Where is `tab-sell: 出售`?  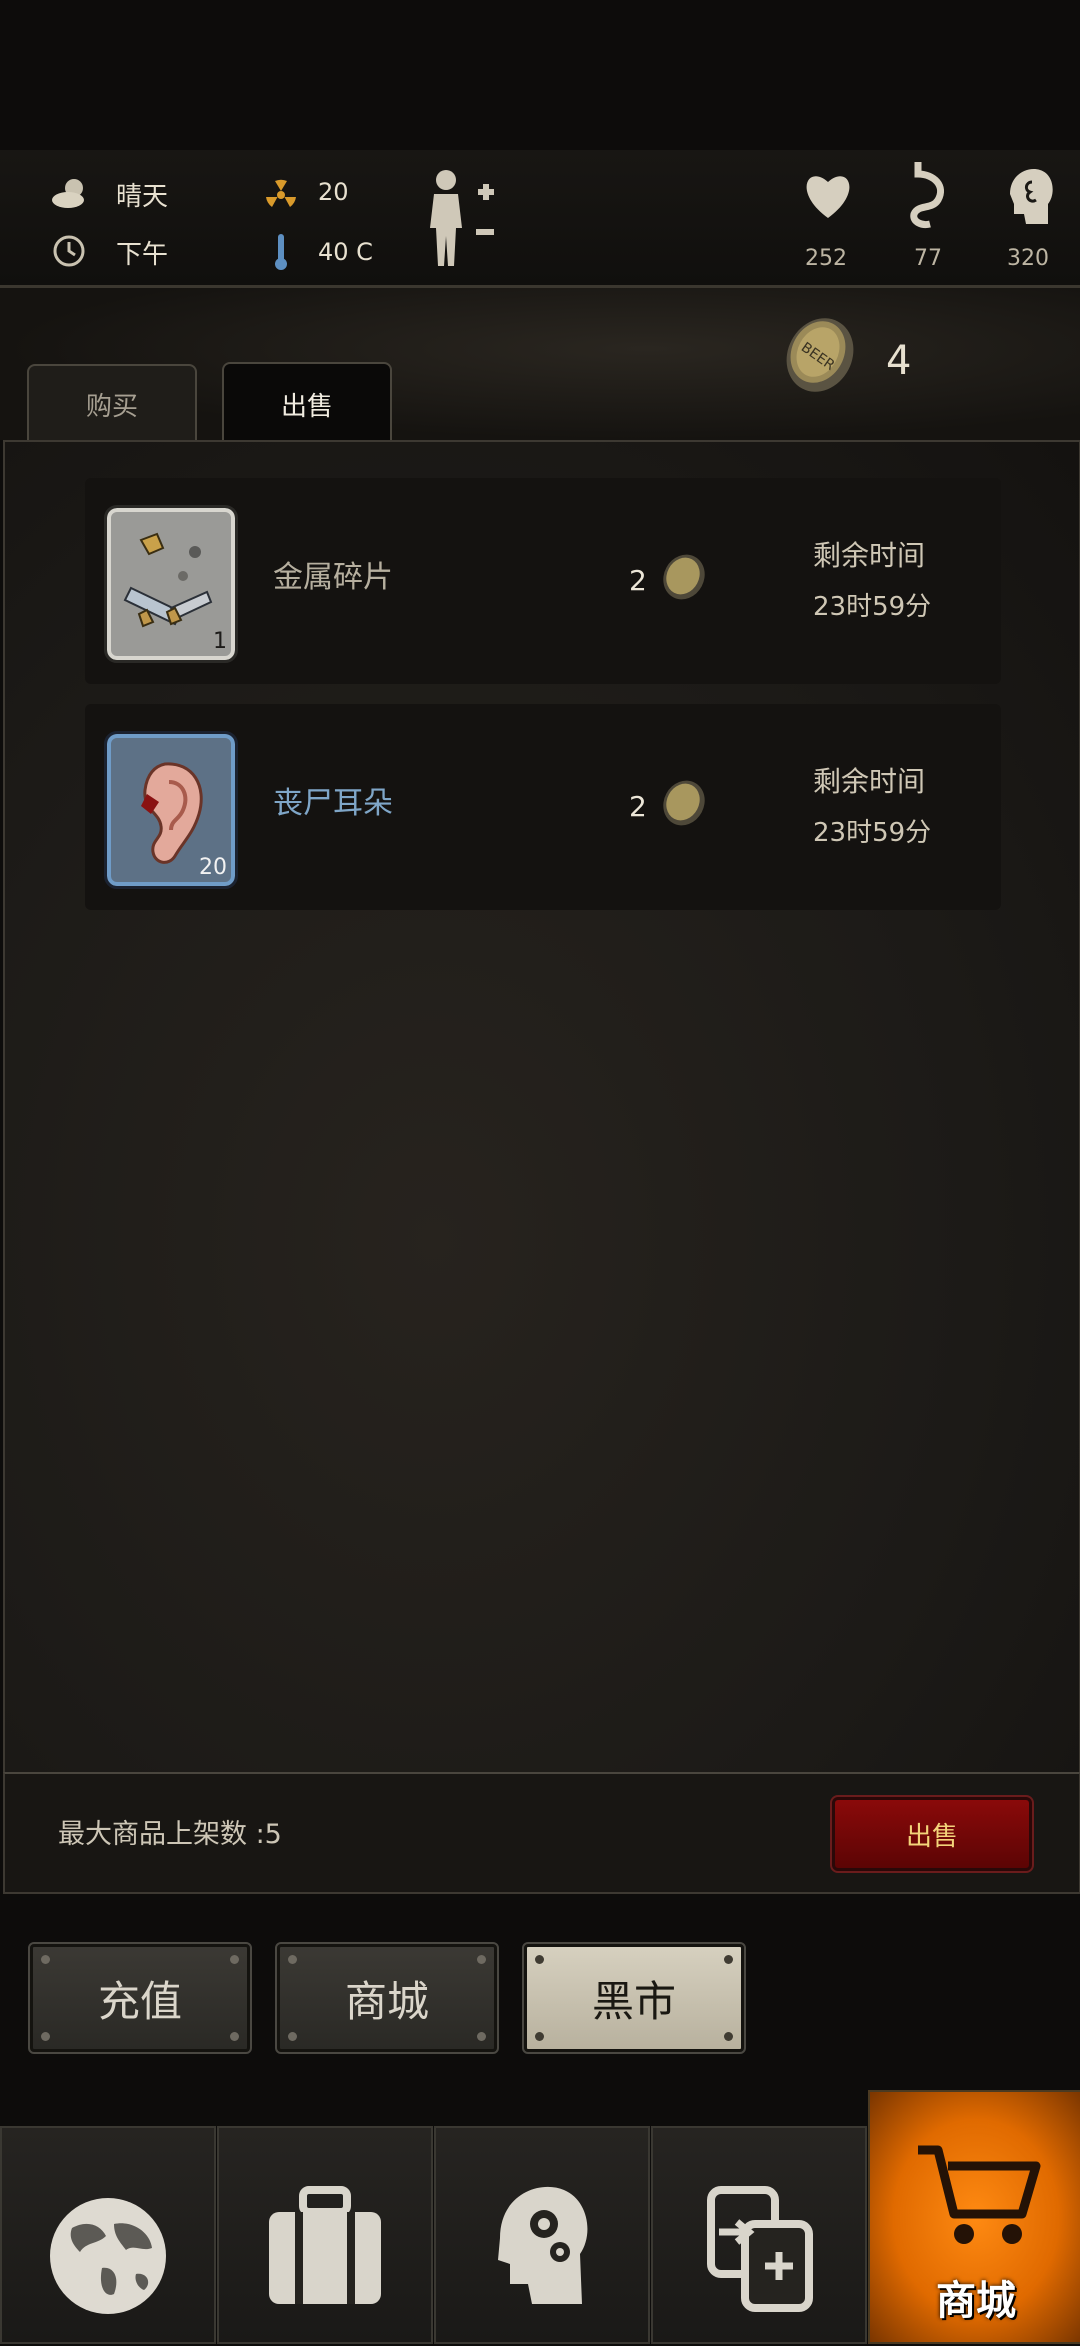 tab-sell: 出售 is located at coordinates (307, 403).